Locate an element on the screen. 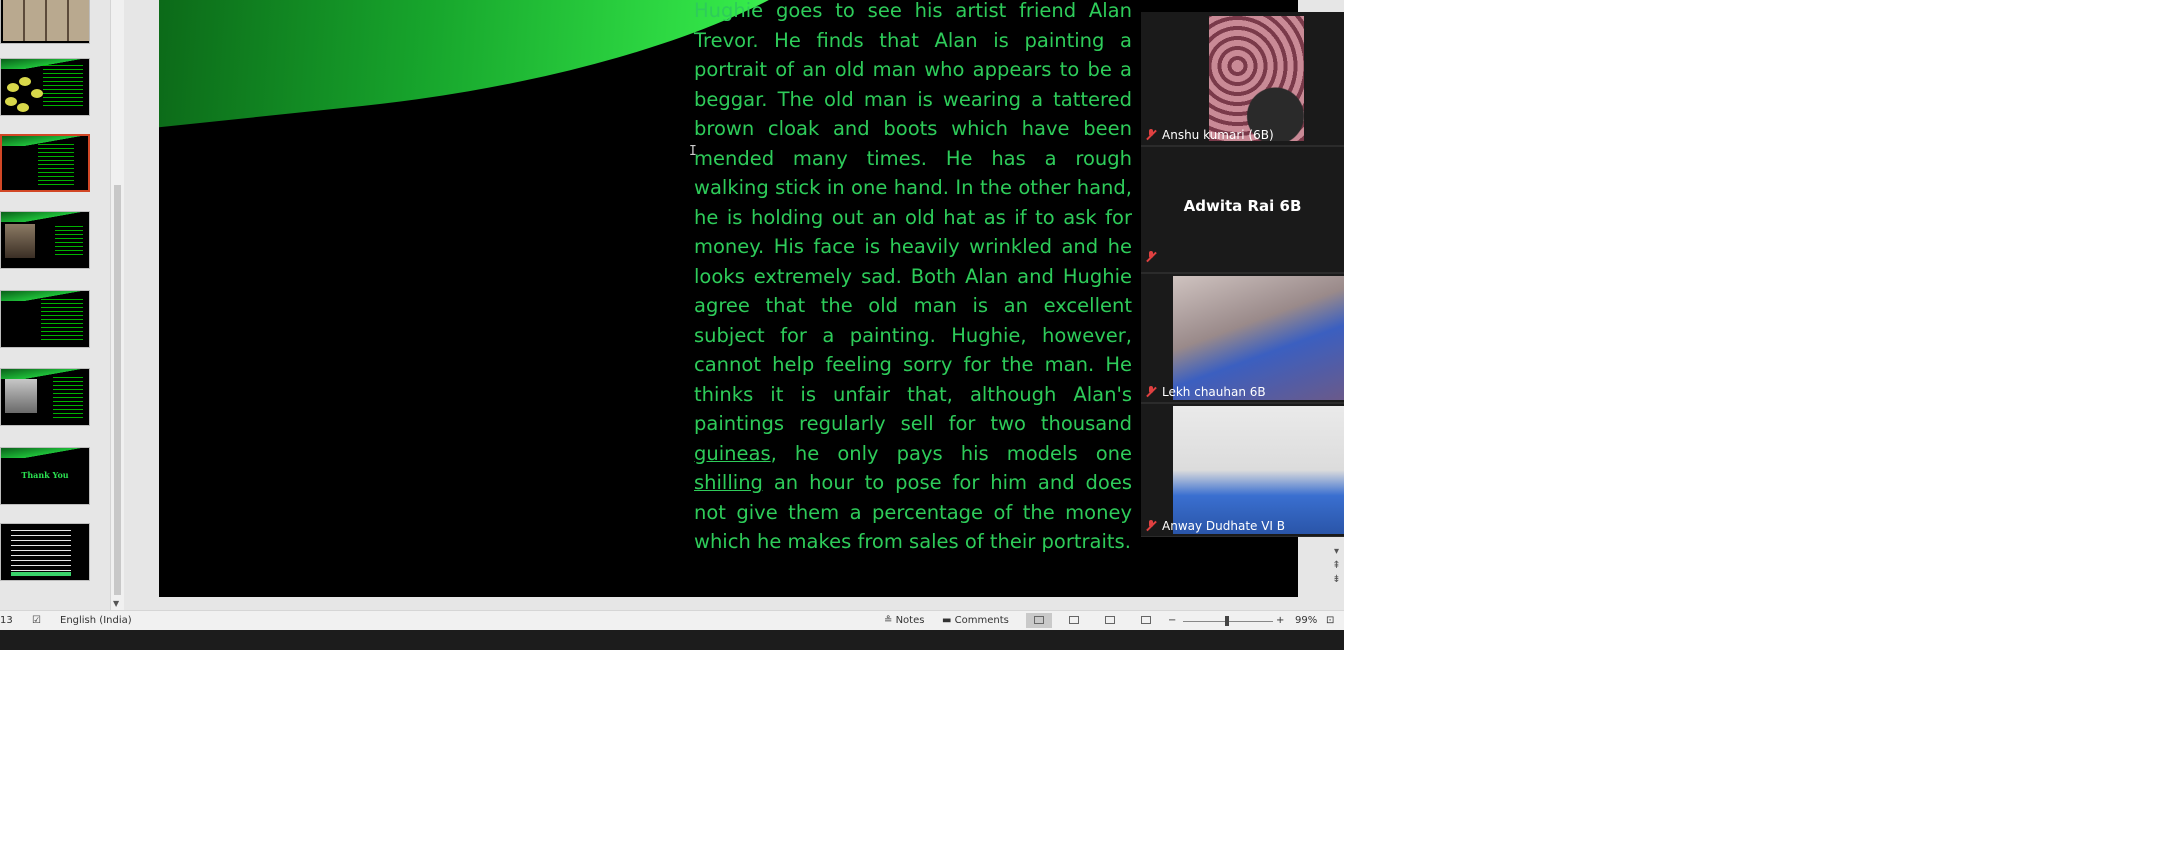 The width and height of the screenshot is (2158, 868). zoom-slider-handle is located at coordinates (1227, 621).